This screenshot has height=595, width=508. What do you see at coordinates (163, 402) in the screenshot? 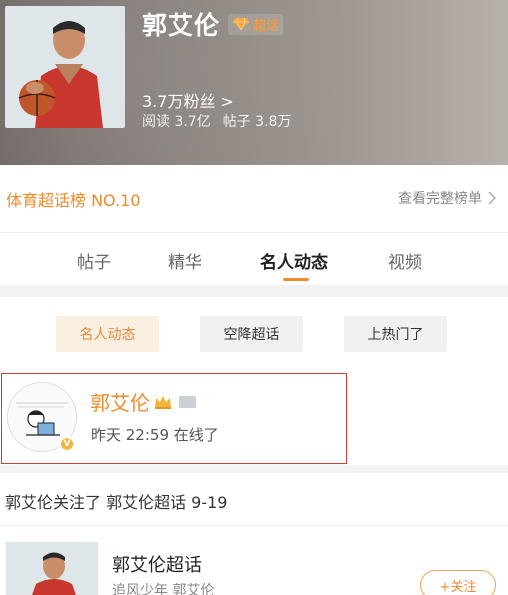
I see `crown-icon` at bounding box center [163, 402].